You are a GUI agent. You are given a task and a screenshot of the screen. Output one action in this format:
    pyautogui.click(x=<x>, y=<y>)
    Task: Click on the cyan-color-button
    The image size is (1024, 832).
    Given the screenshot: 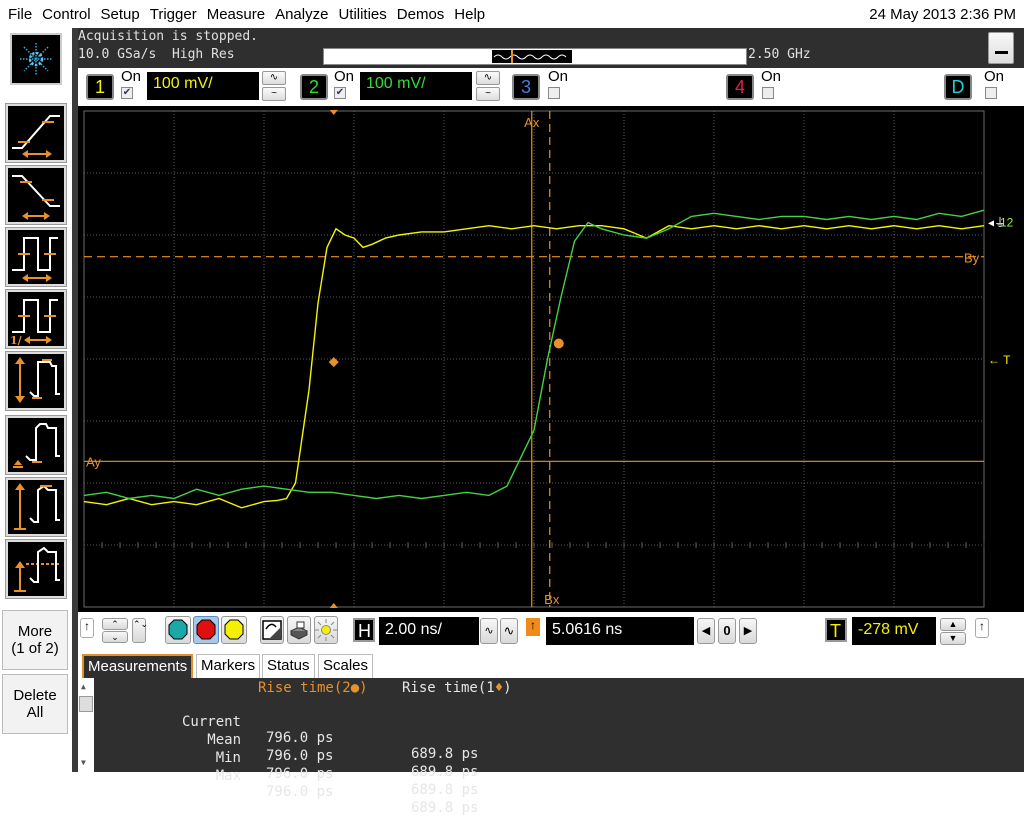 What is the action you would take?
    pyautogui.click(x=178, y=630)
    